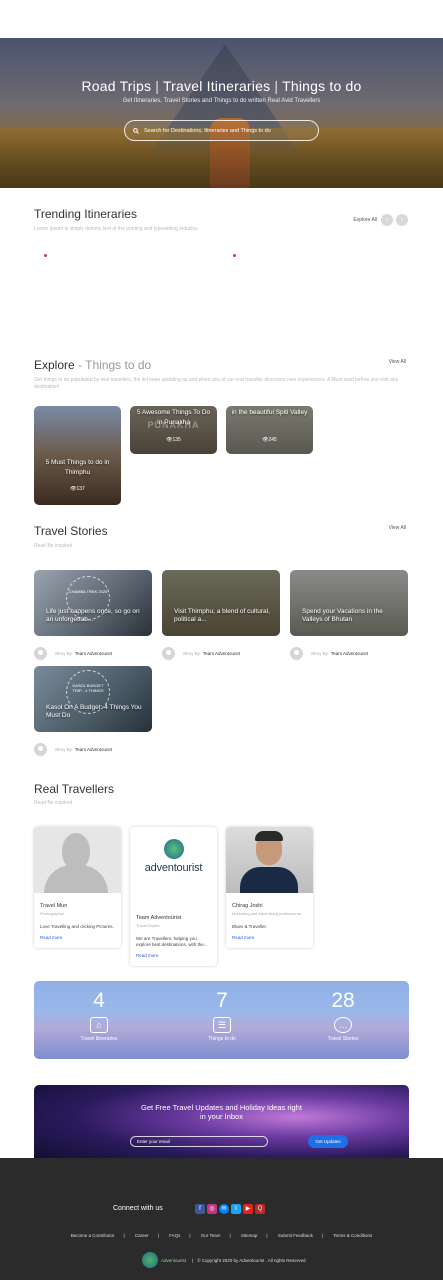 The image size is (443, 1280). Describe the element at coordinates (77, 489) in the screenshot. I see `explore-card-views: 👁137` at that location.